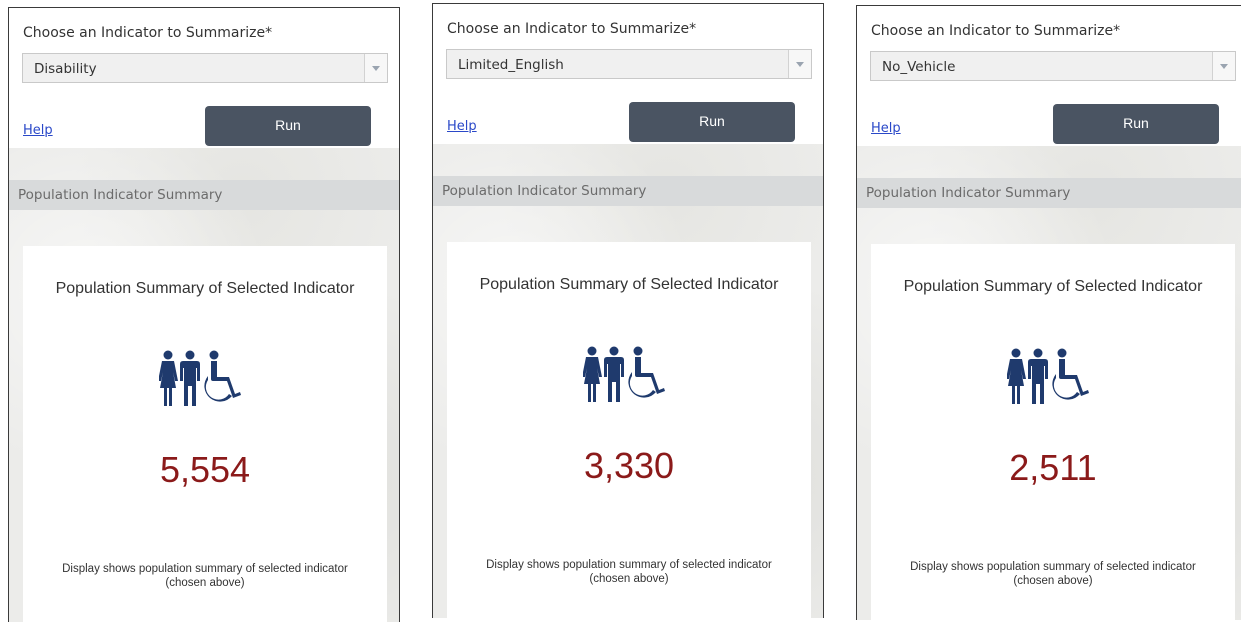 This screenshot has width=1241, height=622. Describe the element at coordinates (1053, 467) in the screenshot. I see `population-count: 2,511` at that location.